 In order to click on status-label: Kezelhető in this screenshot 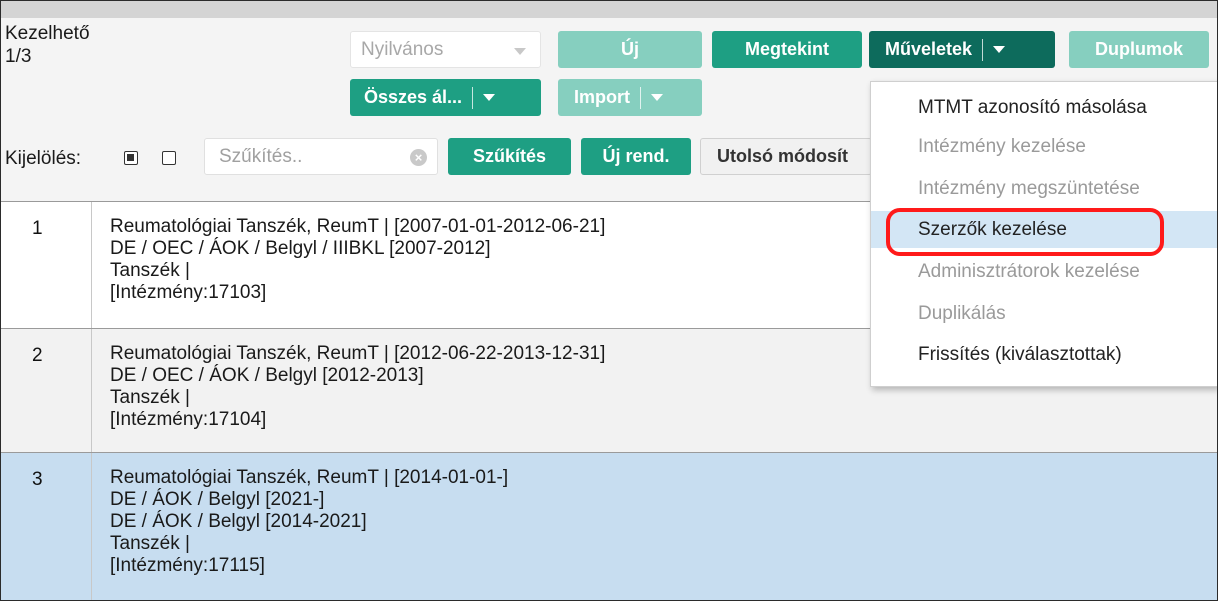, I will do `click(47, 33)`.